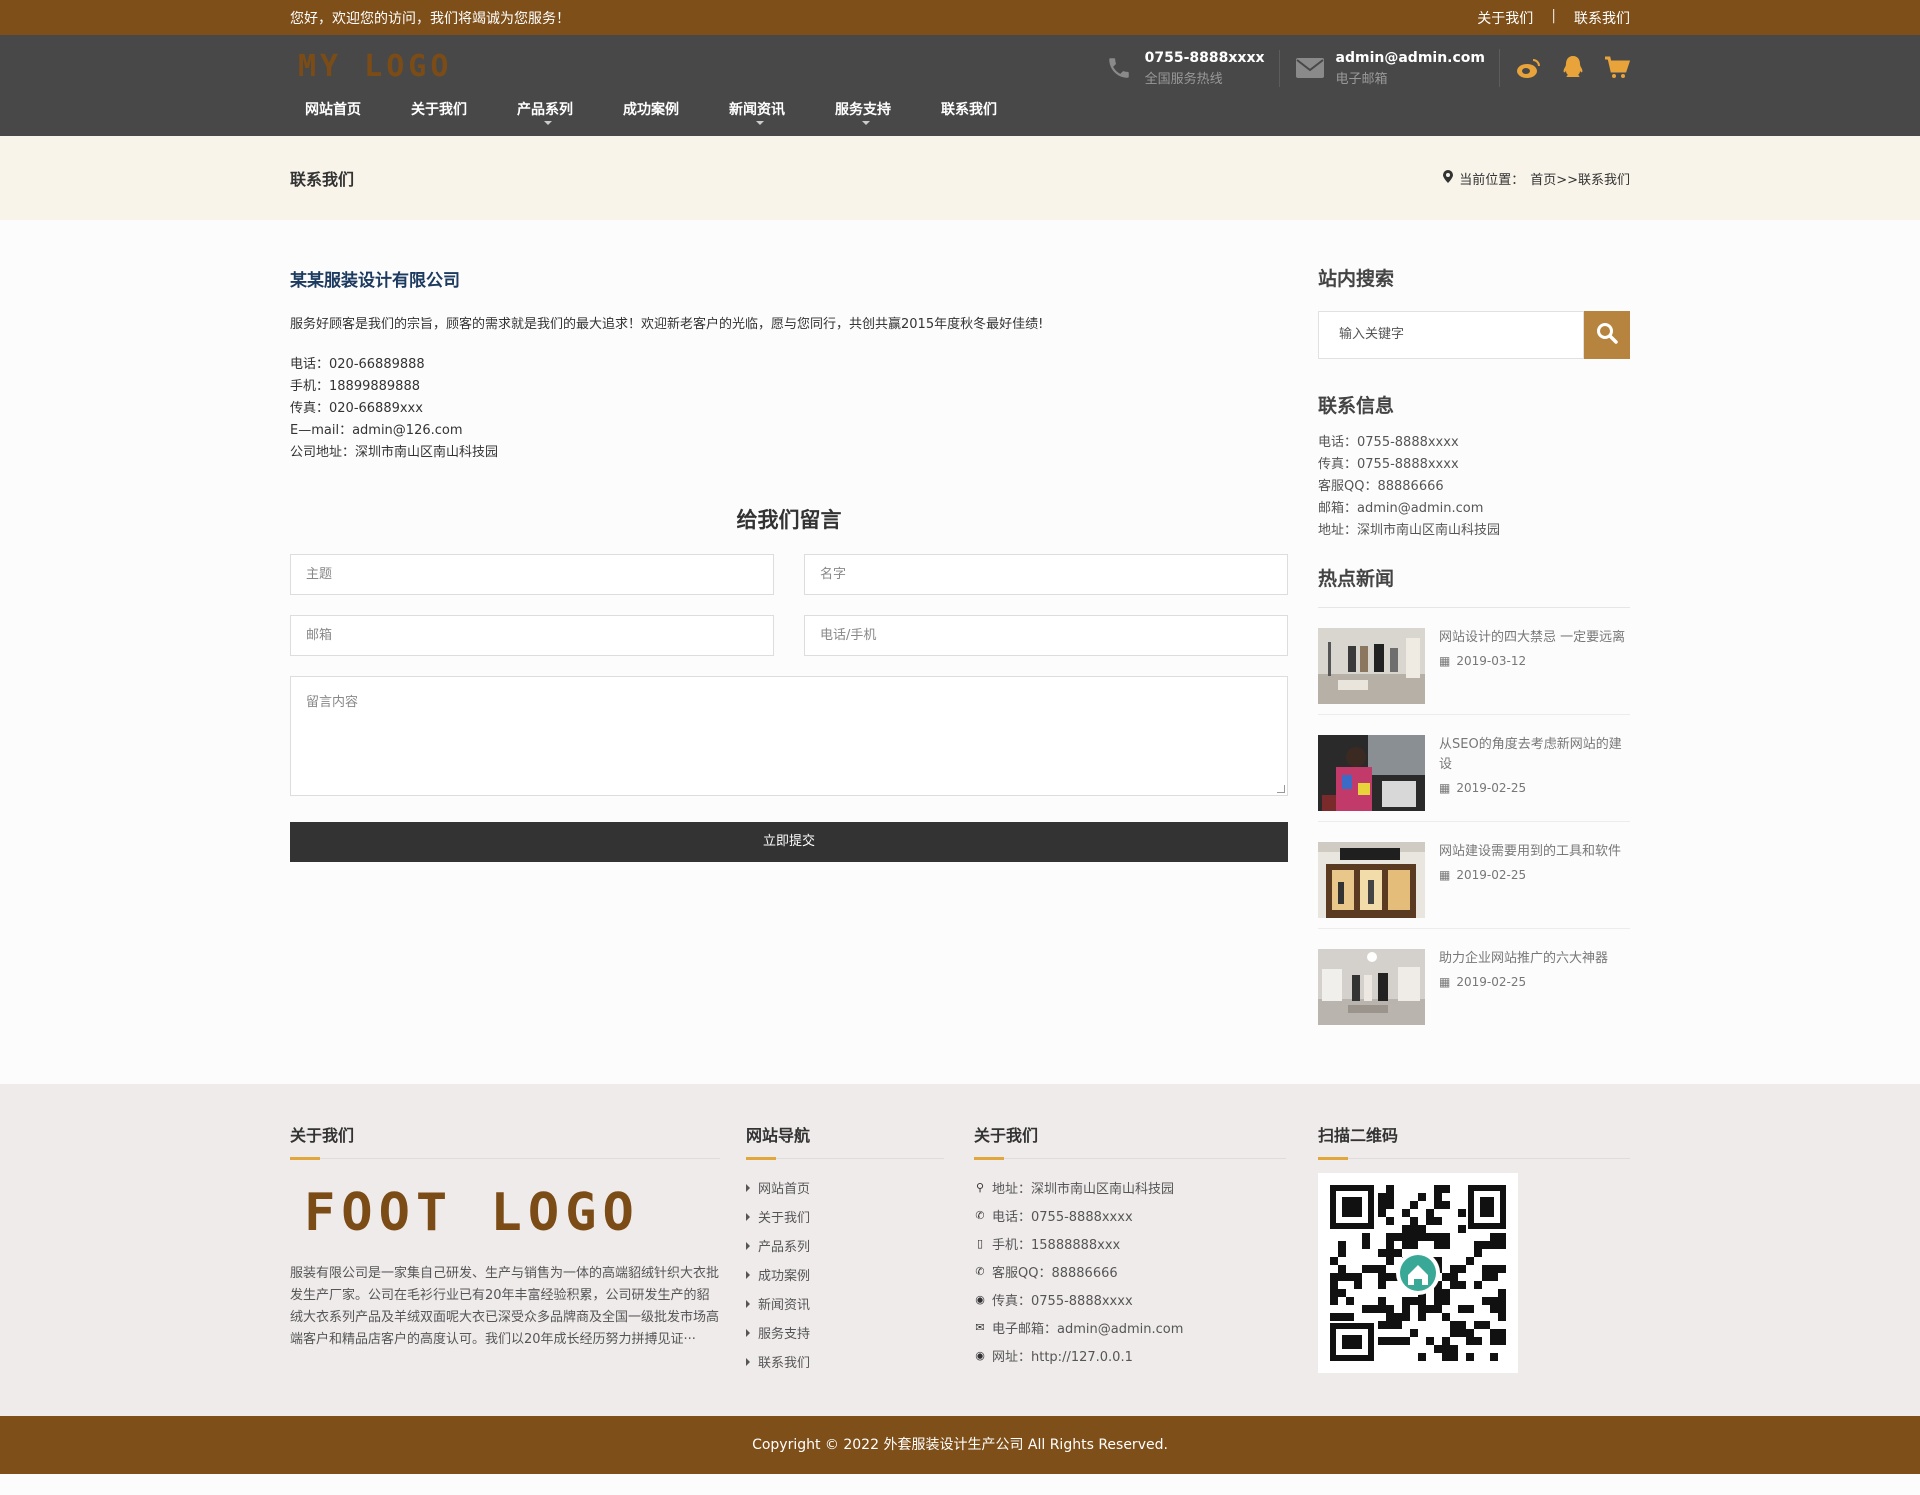  Describe the element at coordinates (1130, 1327) in the screenshot. I see `footer-contact-line: ✉ 电子邮箱：admin@admin.com` at that location.